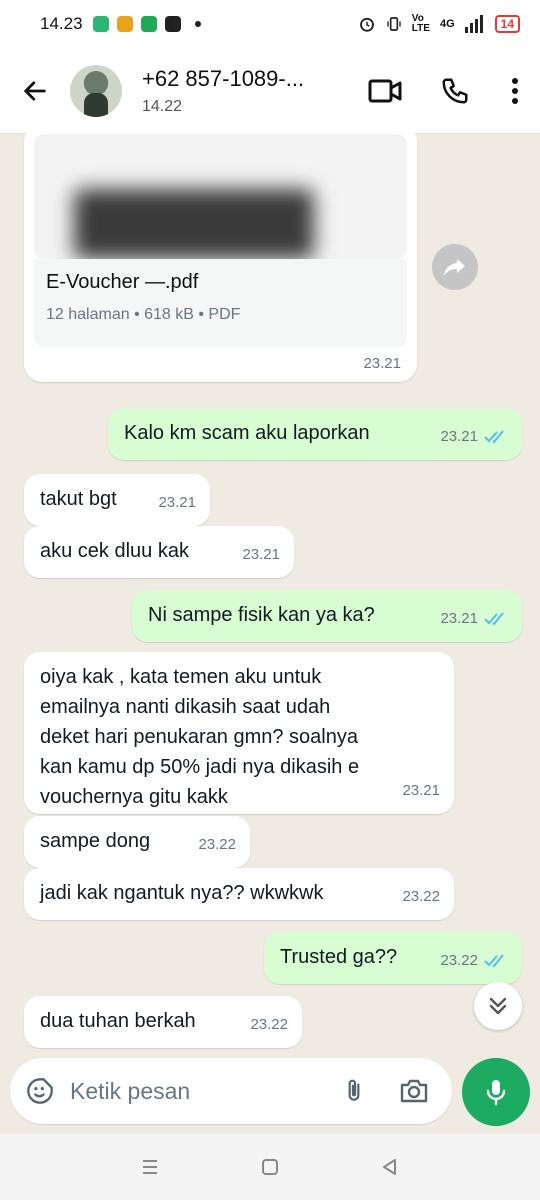  What do you see at coordinates (122, 282) in the screenshot?
I see `document-filename: E-Voucher —.pdf` at bounding box center [122, 282].